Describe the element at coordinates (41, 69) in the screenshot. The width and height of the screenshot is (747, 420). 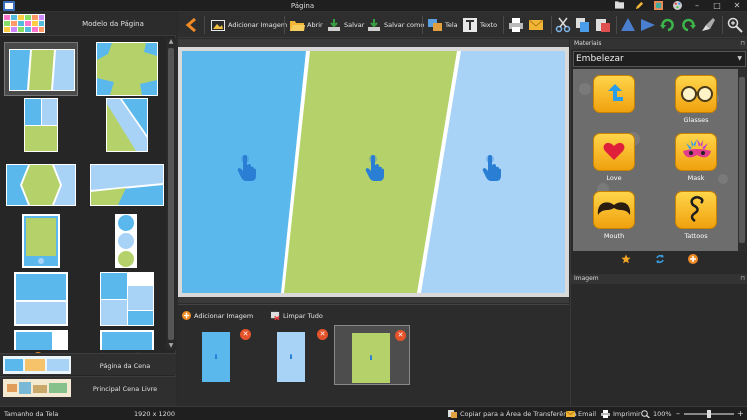
I see `layout-item-selected` at that location.